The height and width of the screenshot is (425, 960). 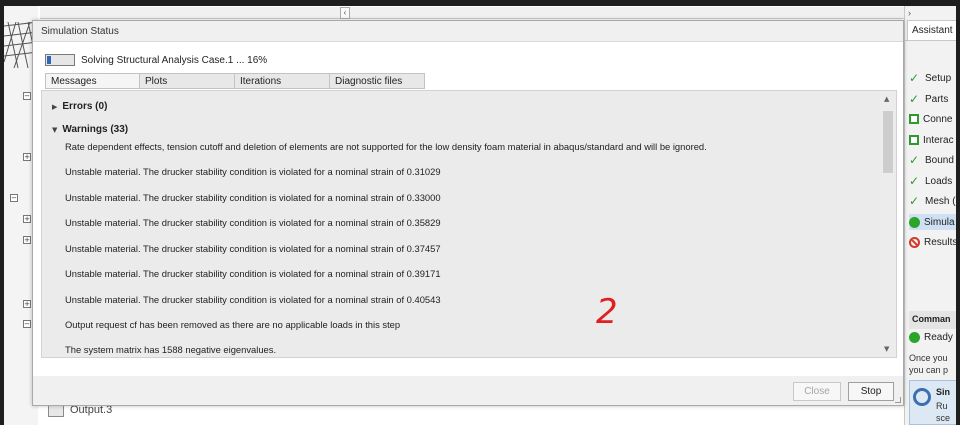 I want to click on progress-fill, so click(x=49, y=60).